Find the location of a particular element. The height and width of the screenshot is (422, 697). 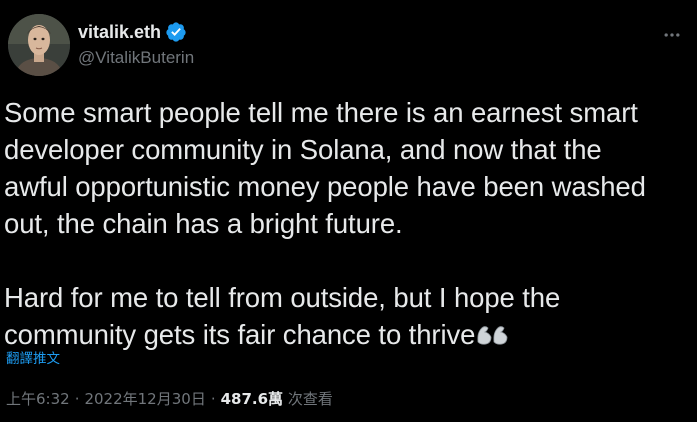

more-options-button is located at coordinates (672, 35).